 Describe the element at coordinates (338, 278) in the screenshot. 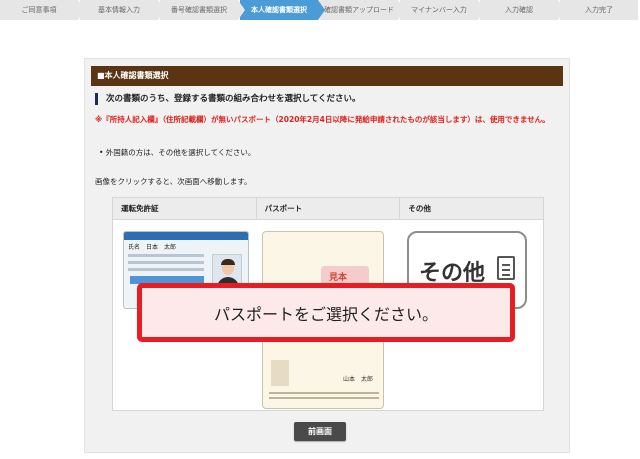

I see `passport-sample-mark: 見本` at that location.